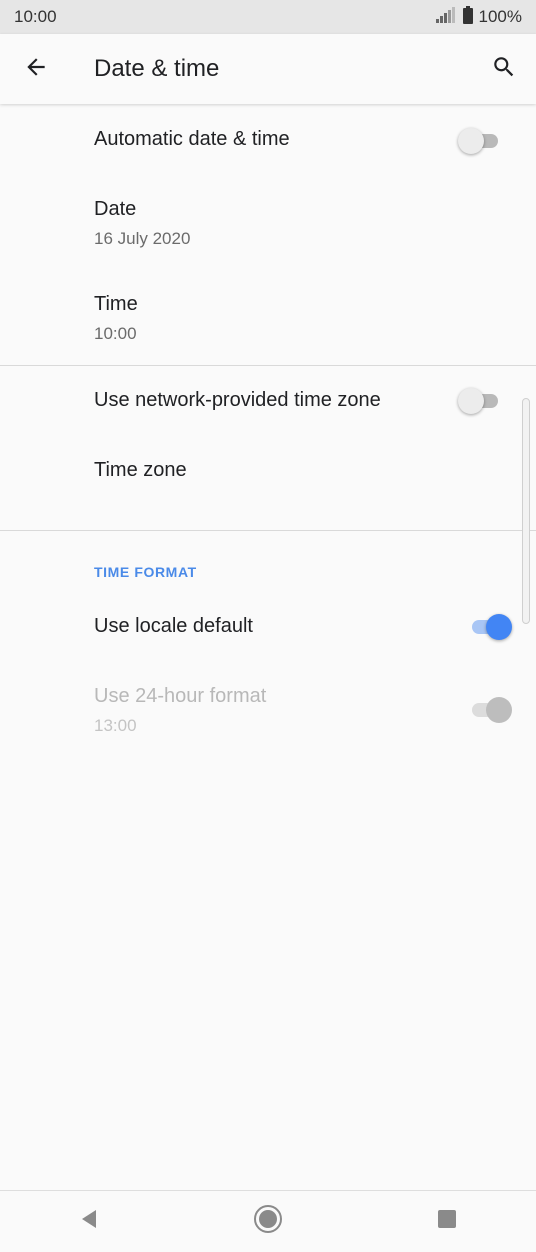  Describe the element at coordinates (115, 725) in the screenshot. I see `use-24-hour-format-example: 13:00` at that location.